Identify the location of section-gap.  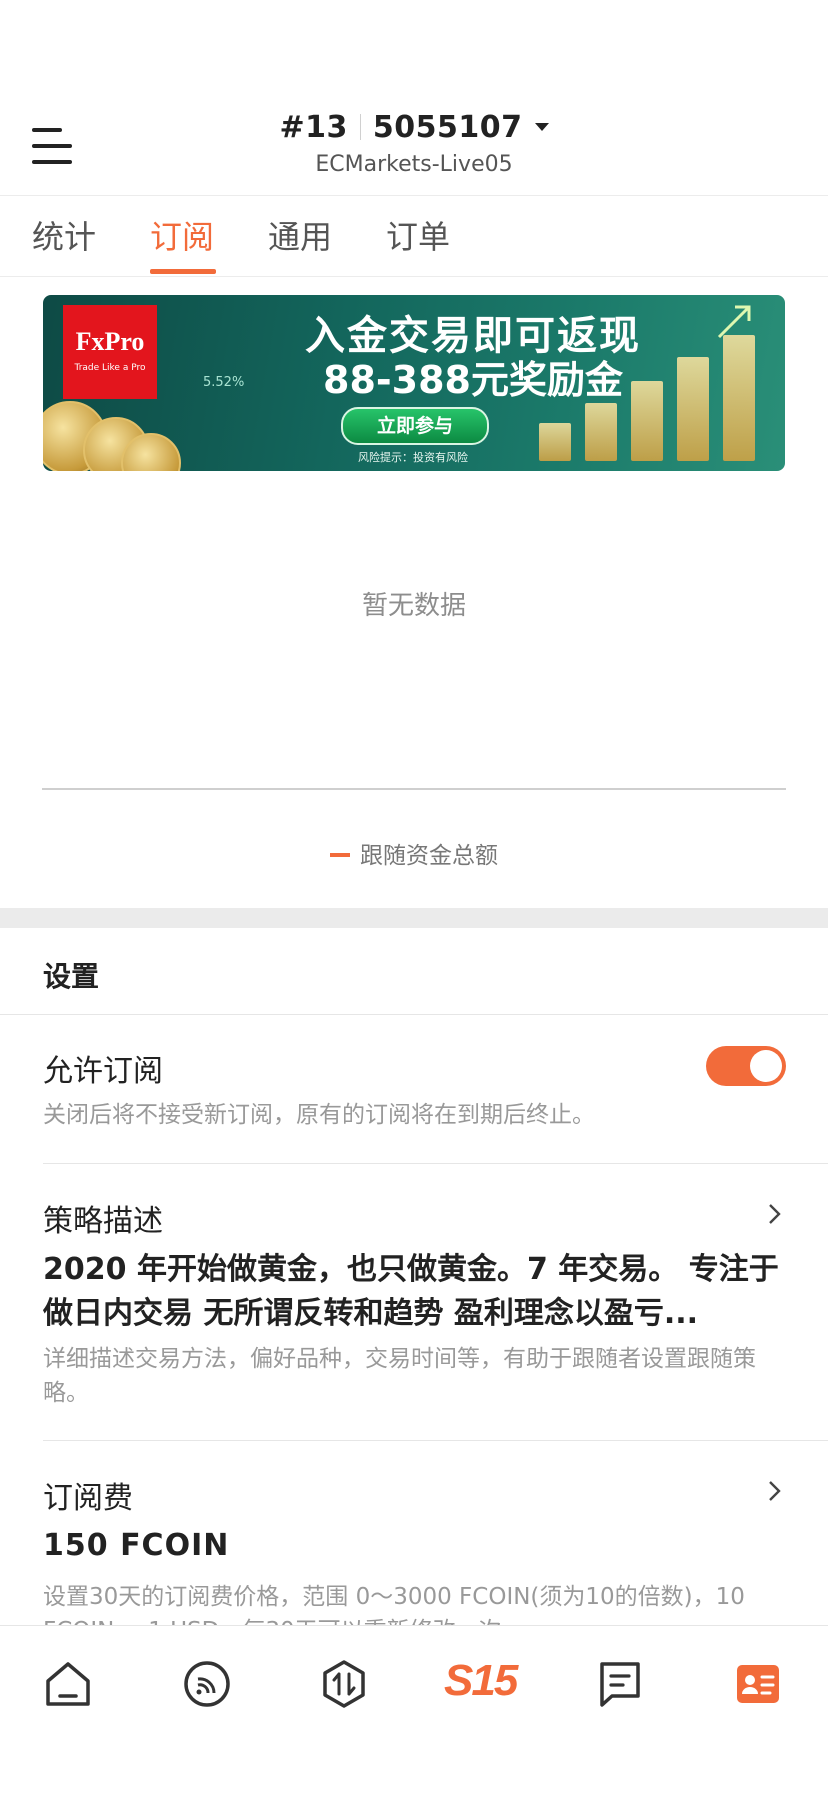
(414, 918).